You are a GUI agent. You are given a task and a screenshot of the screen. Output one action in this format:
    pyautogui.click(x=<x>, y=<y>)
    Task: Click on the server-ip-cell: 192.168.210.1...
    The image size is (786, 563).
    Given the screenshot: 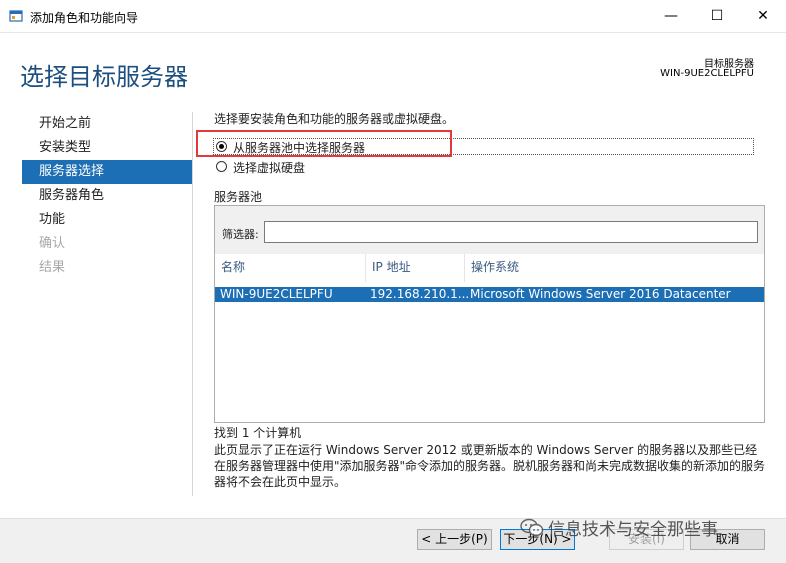 What is the action you would take?
    pyautogui.click(x=420, y=294)
    